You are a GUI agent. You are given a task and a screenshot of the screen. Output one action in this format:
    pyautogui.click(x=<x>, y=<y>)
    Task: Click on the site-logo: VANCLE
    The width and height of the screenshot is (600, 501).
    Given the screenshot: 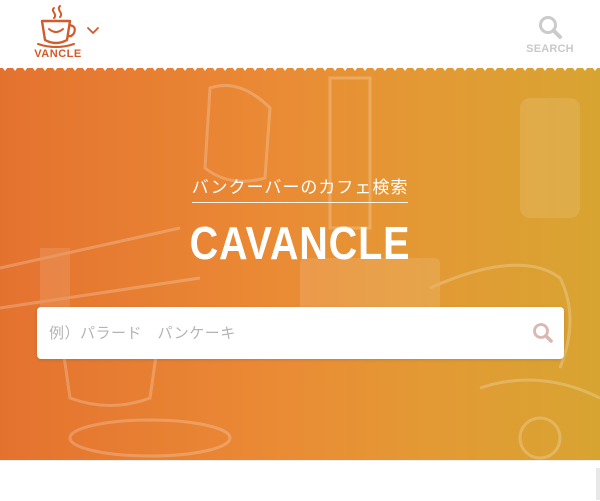 What is the action you would take?
    pyautogui.click(x=58, y=34)
    